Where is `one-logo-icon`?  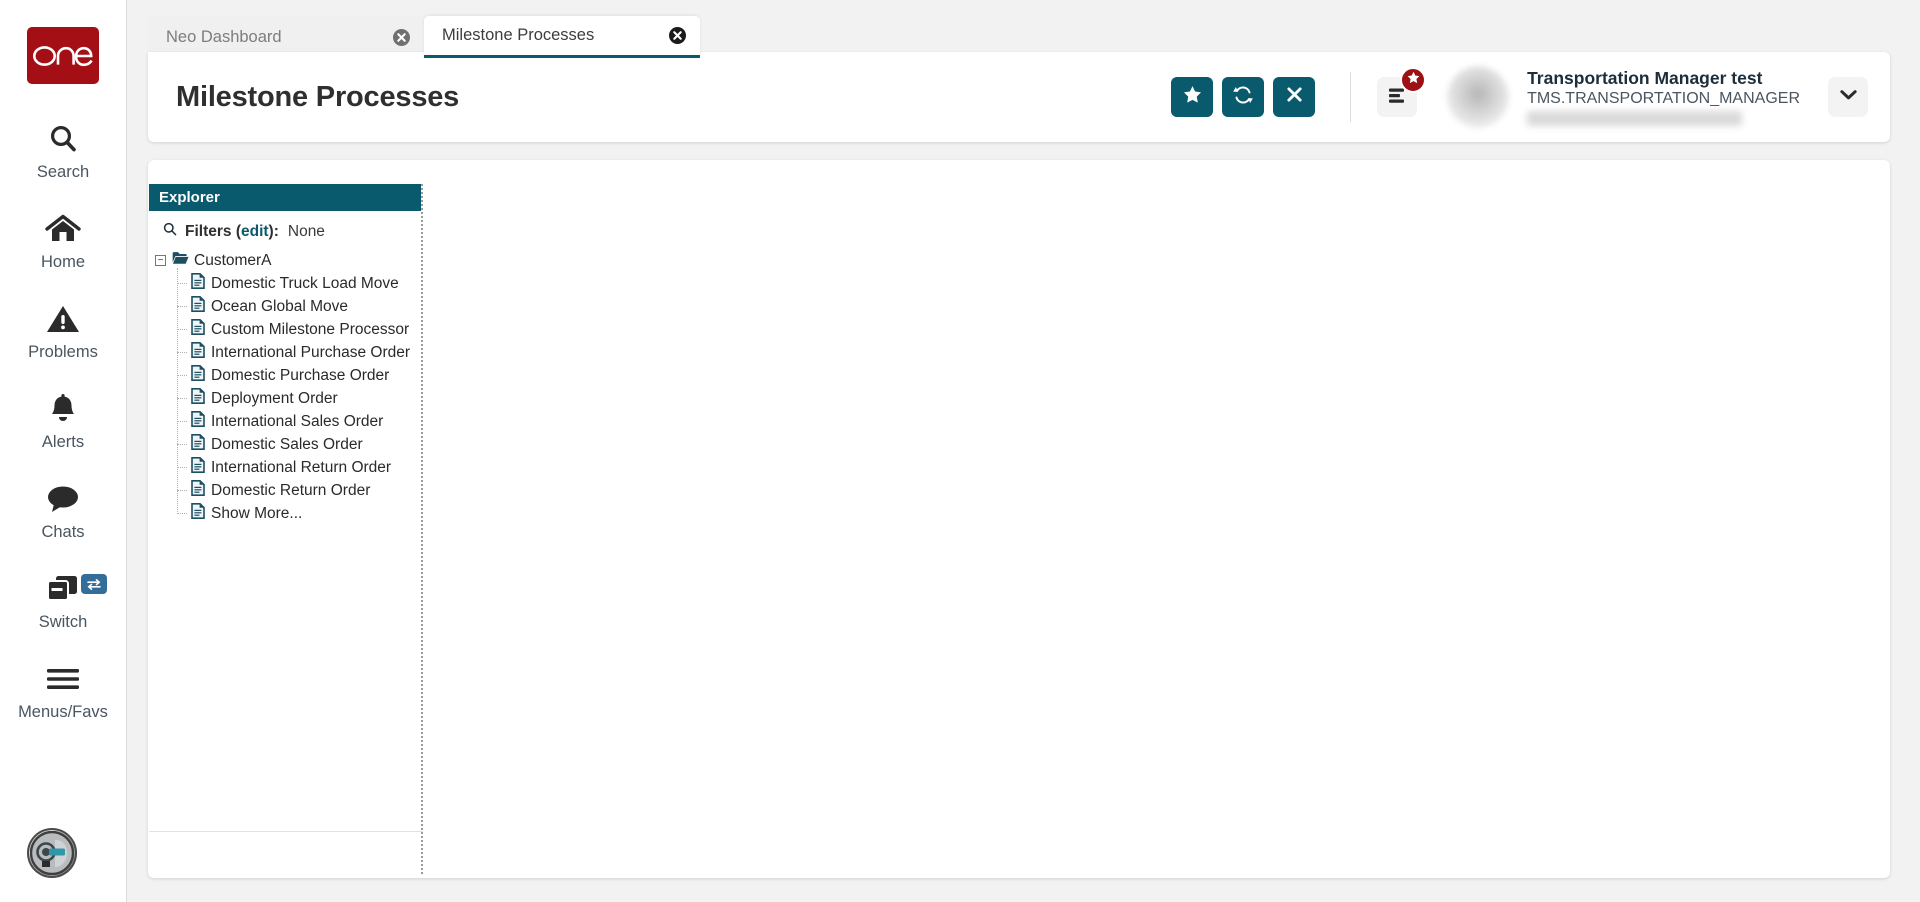
one-logo-icon is located at coordinates (63, 55).